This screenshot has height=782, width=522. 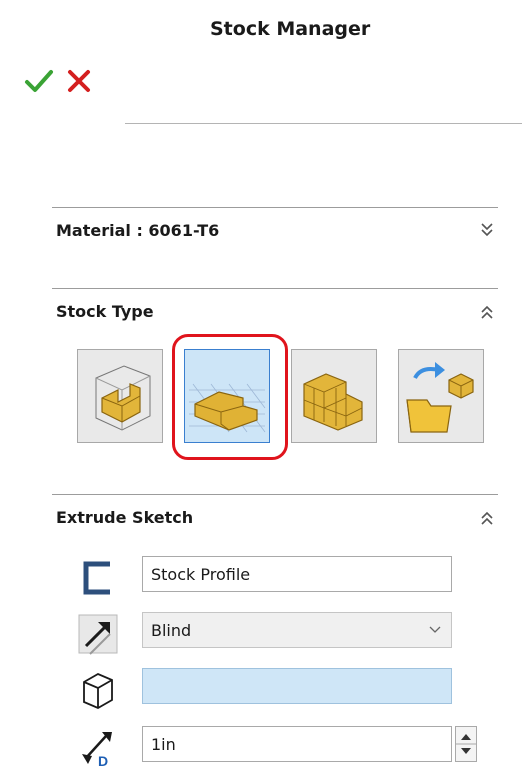 I want to click on depth-input: 1in, so click(x=297, y=744).